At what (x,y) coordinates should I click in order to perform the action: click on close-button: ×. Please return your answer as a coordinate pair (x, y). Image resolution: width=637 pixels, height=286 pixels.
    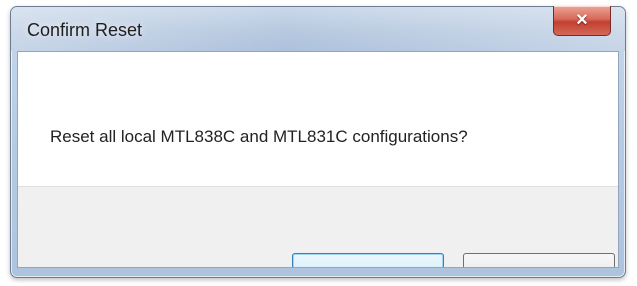
    Looking at the image, I should click on (582, 21).